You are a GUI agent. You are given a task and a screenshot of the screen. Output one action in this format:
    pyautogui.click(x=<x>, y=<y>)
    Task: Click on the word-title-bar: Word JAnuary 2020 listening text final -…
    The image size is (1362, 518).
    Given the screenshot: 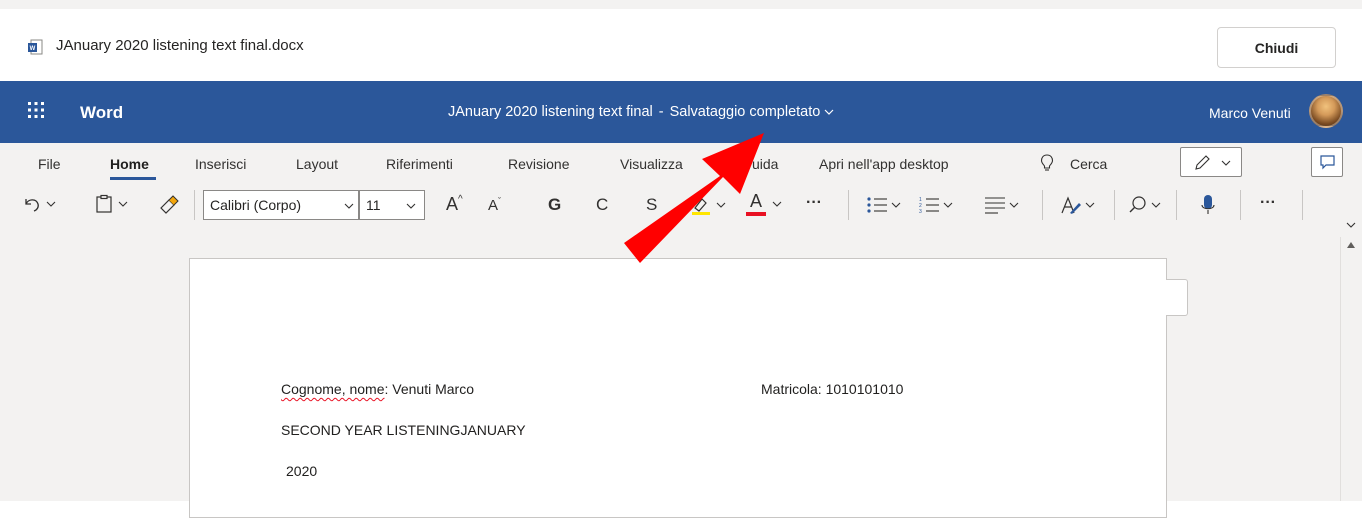 What is the action you would take?
    pyautogui.click(x=681, y=112)
    